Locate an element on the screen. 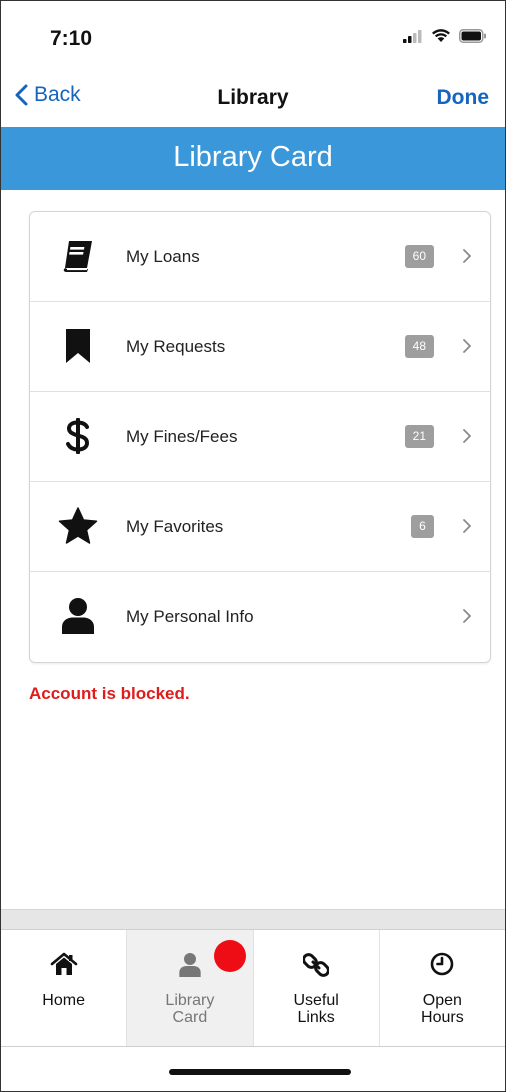 The image size is (506, 1092). home-indicator is located at coordinates (260, 1072).